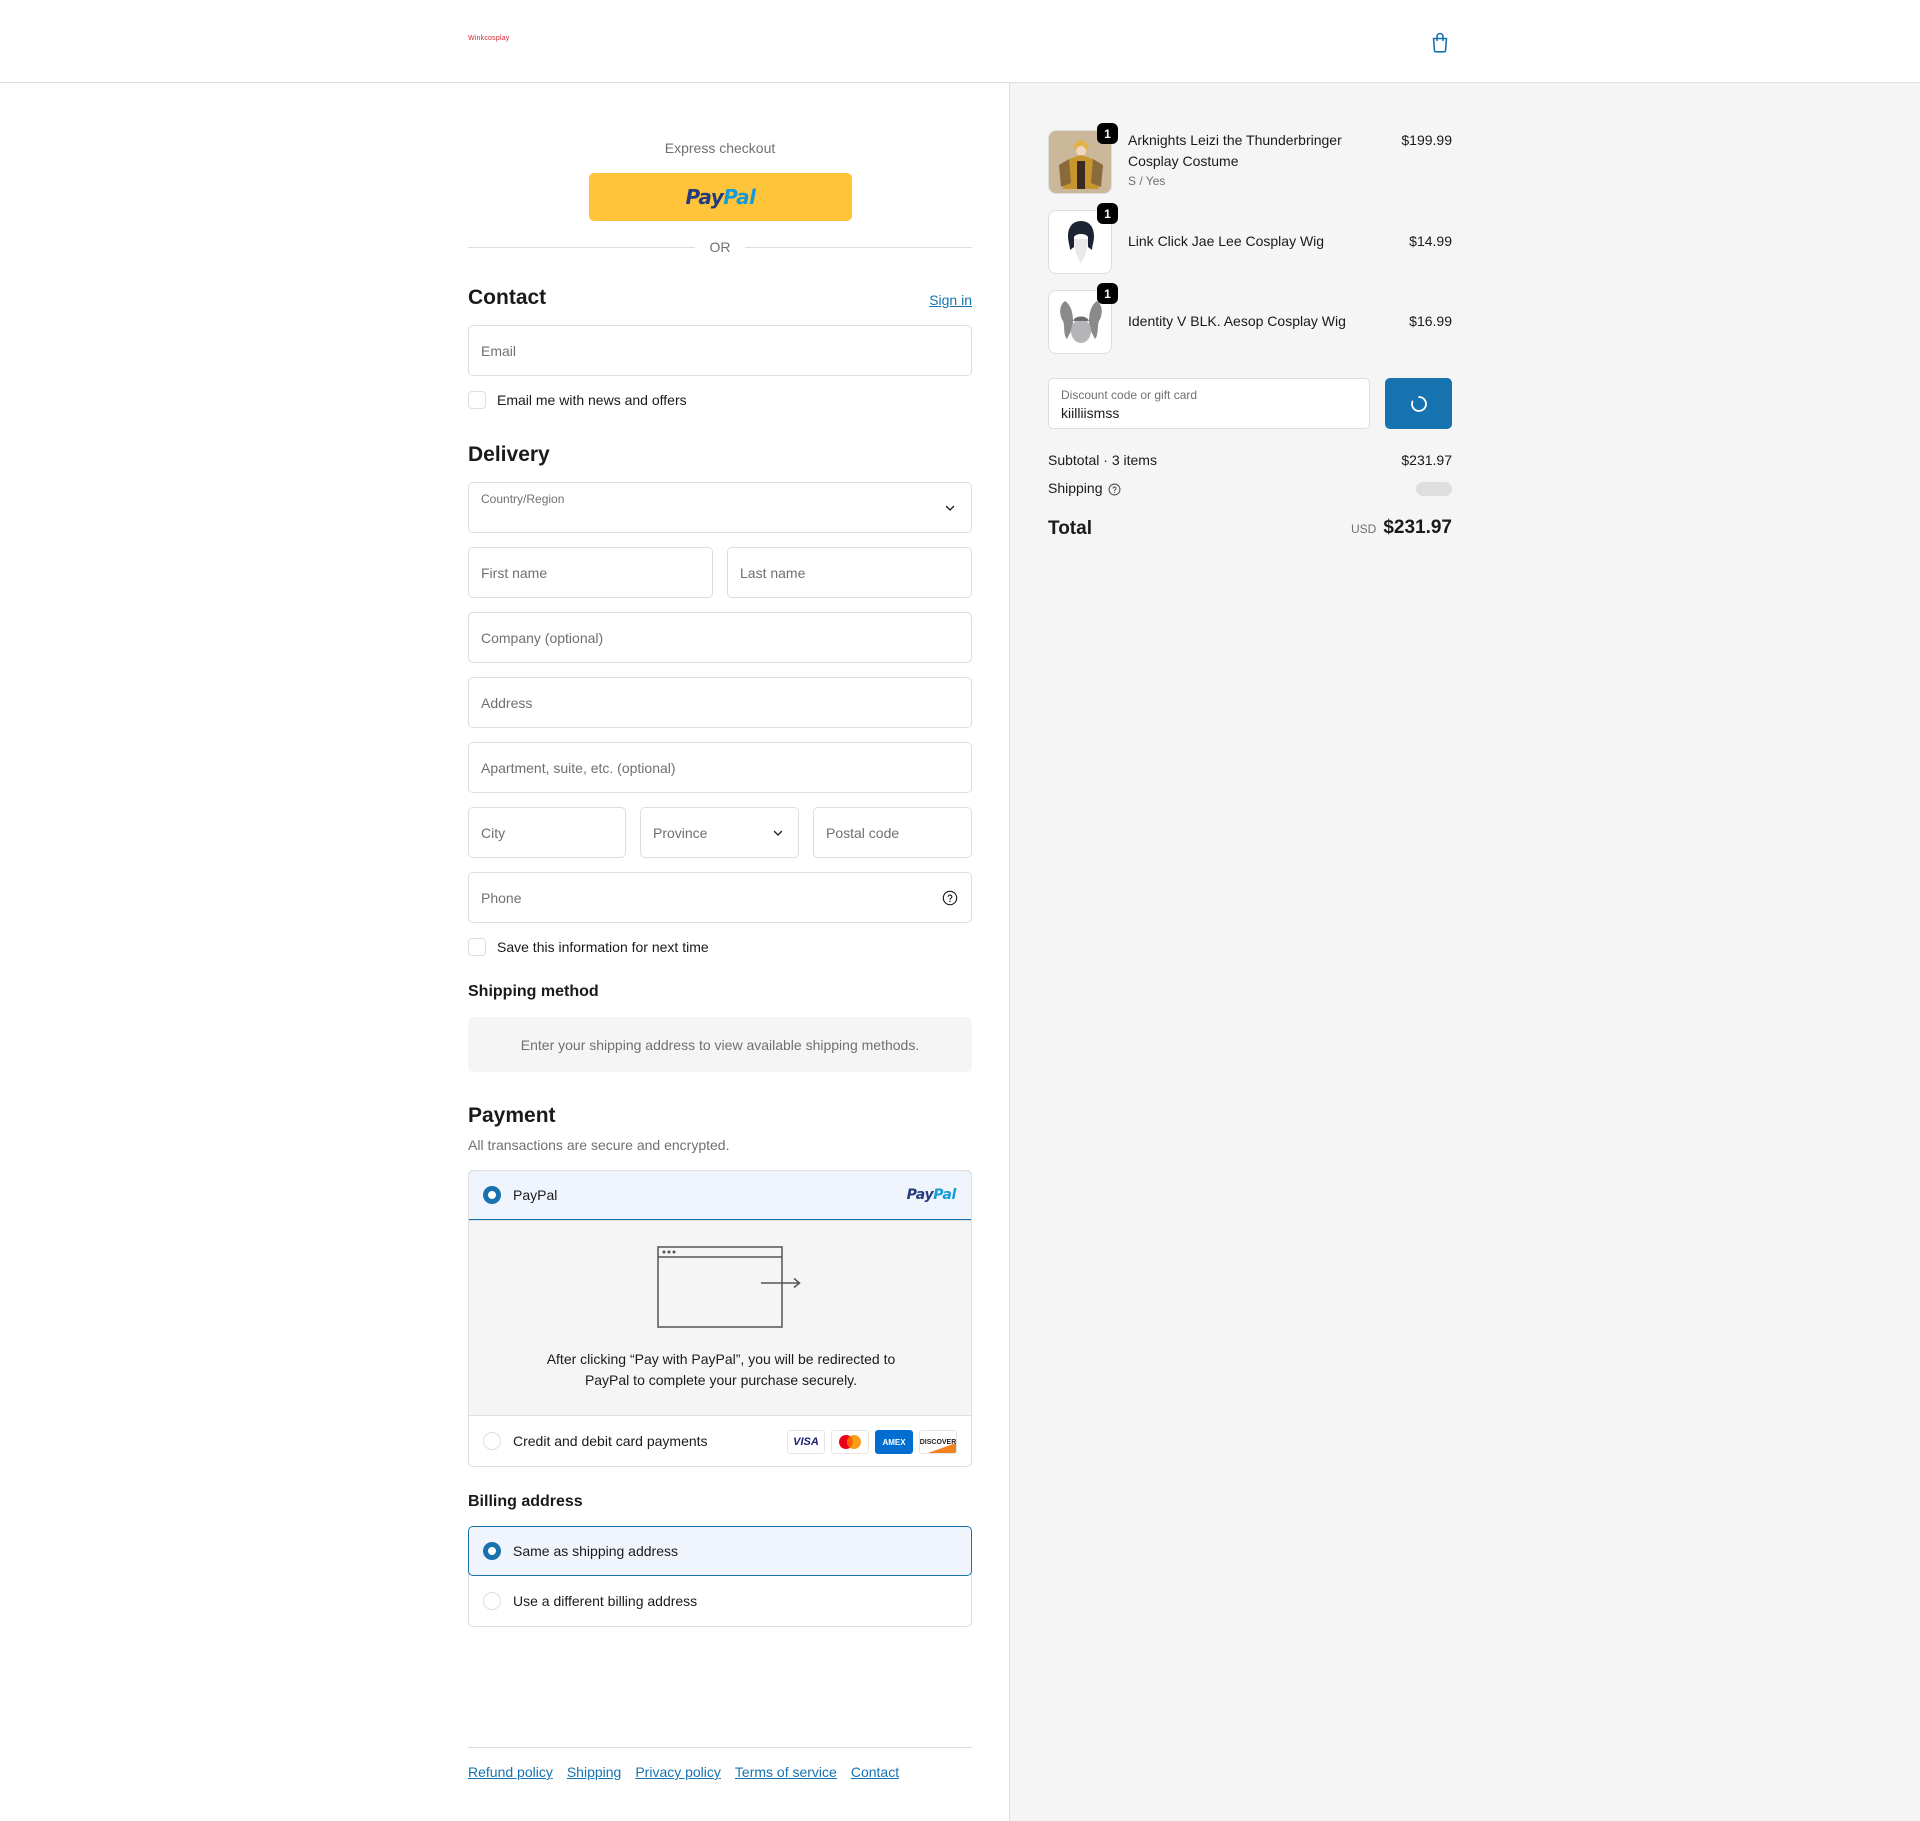 This screenshot has height=1821, width=1920. Describe the element at coordinates (1147, 181) in the screenshot. I see `item-variant: S / Yes` at that location.